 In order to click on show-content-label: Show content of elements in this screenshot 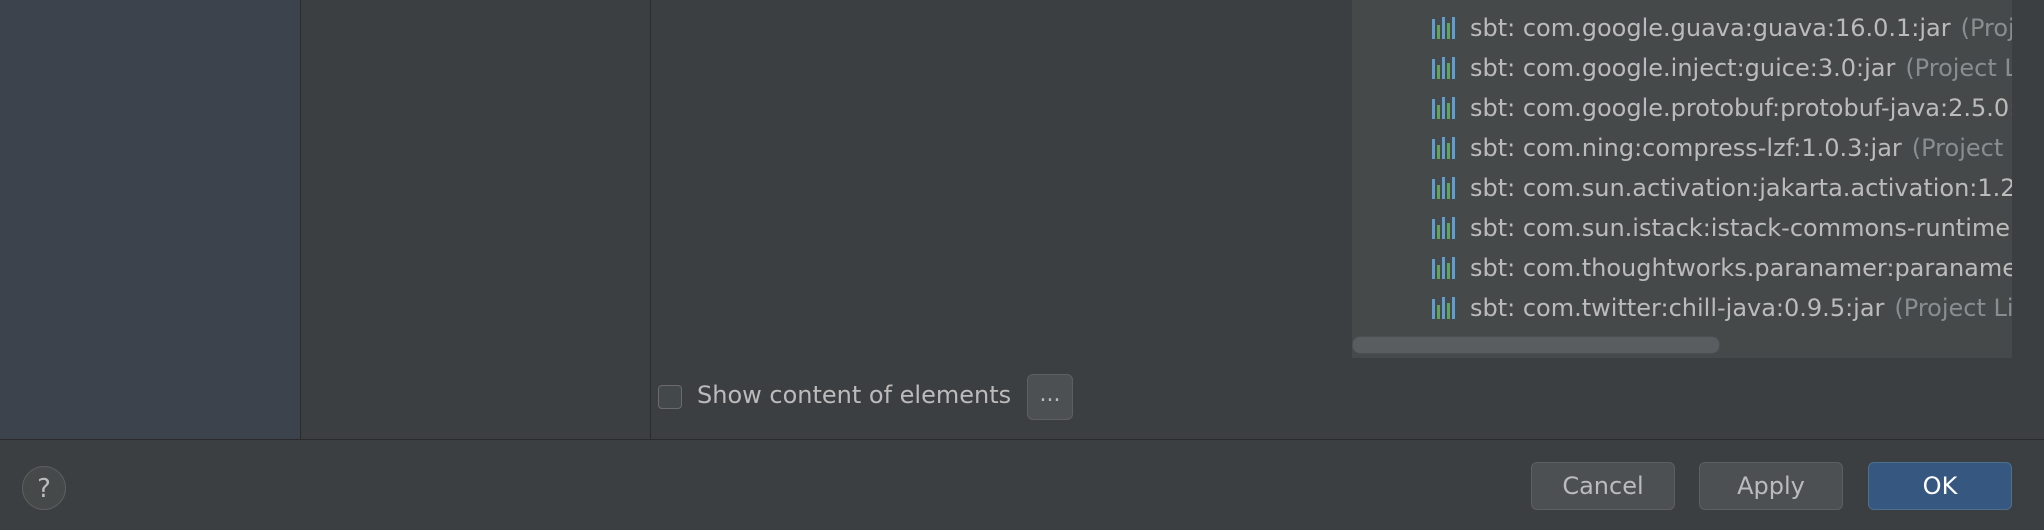, I will do `click(854, 395)`.